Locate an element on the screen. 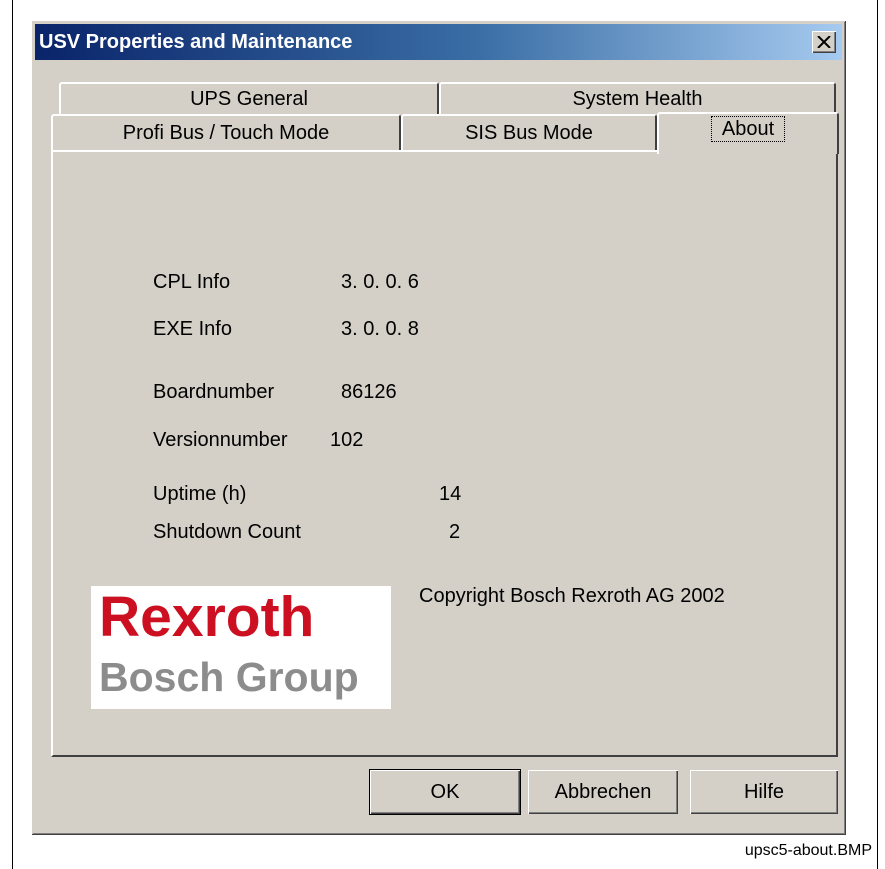 Image resolution: width=885 pixels, height=869 pixels. logo-rexroth-text: Rexroth is located at coordinates (207, 617).